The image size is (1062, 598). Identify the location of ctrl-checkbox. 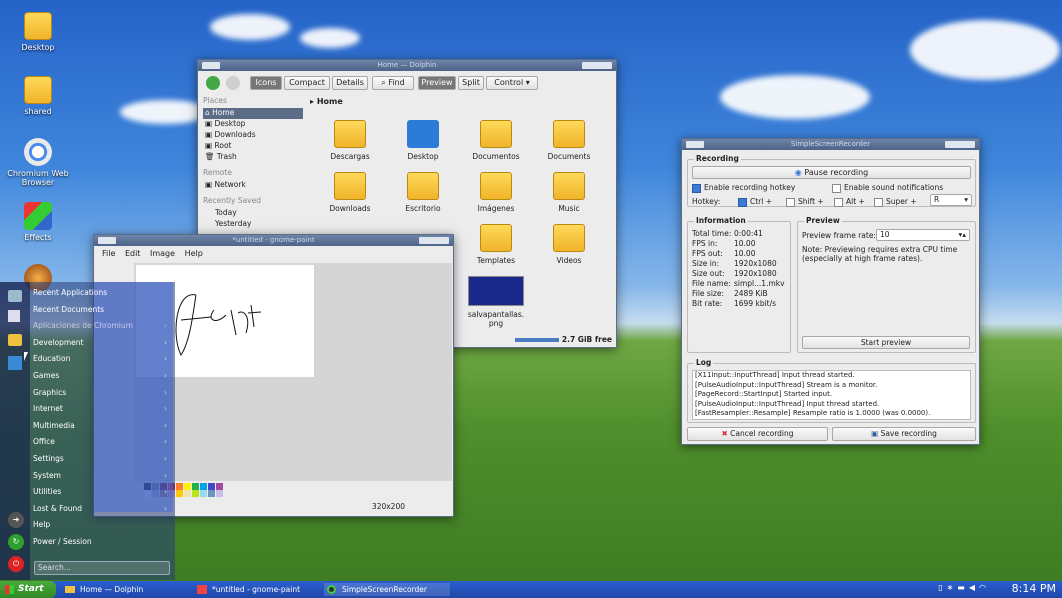
(742, 202).